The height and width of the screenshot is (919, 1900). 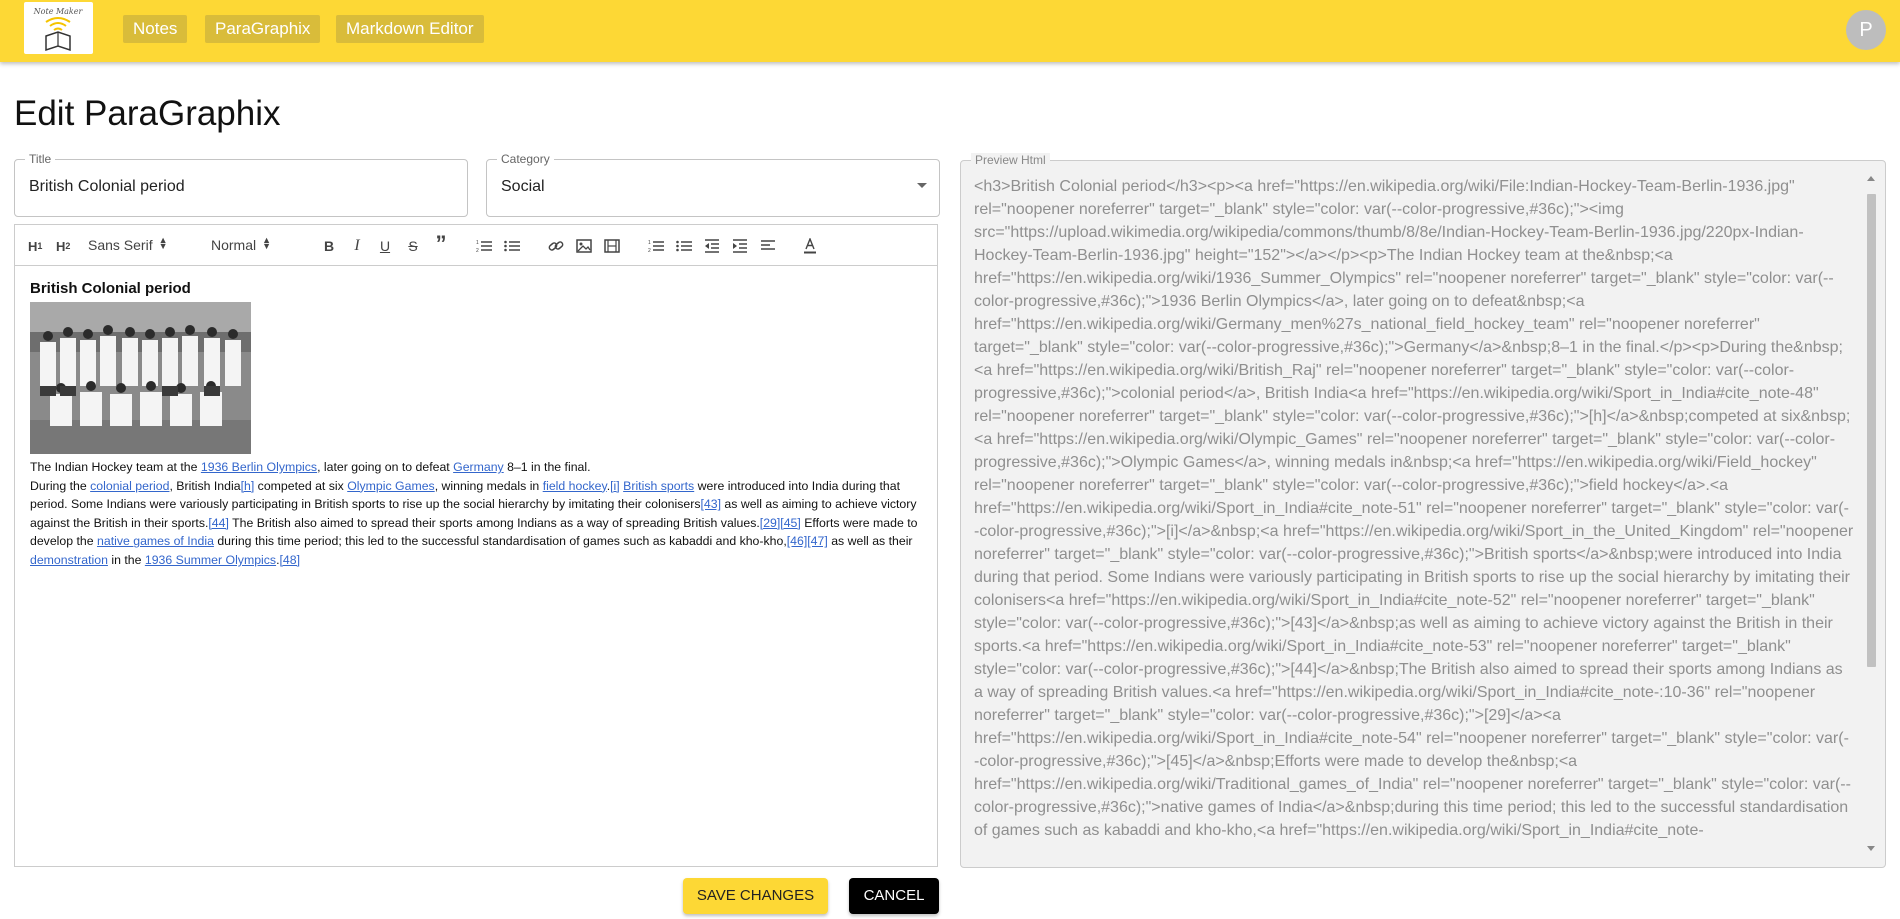 I want to click on title-field: Title British Colonial period, so click(x=241, y=184).